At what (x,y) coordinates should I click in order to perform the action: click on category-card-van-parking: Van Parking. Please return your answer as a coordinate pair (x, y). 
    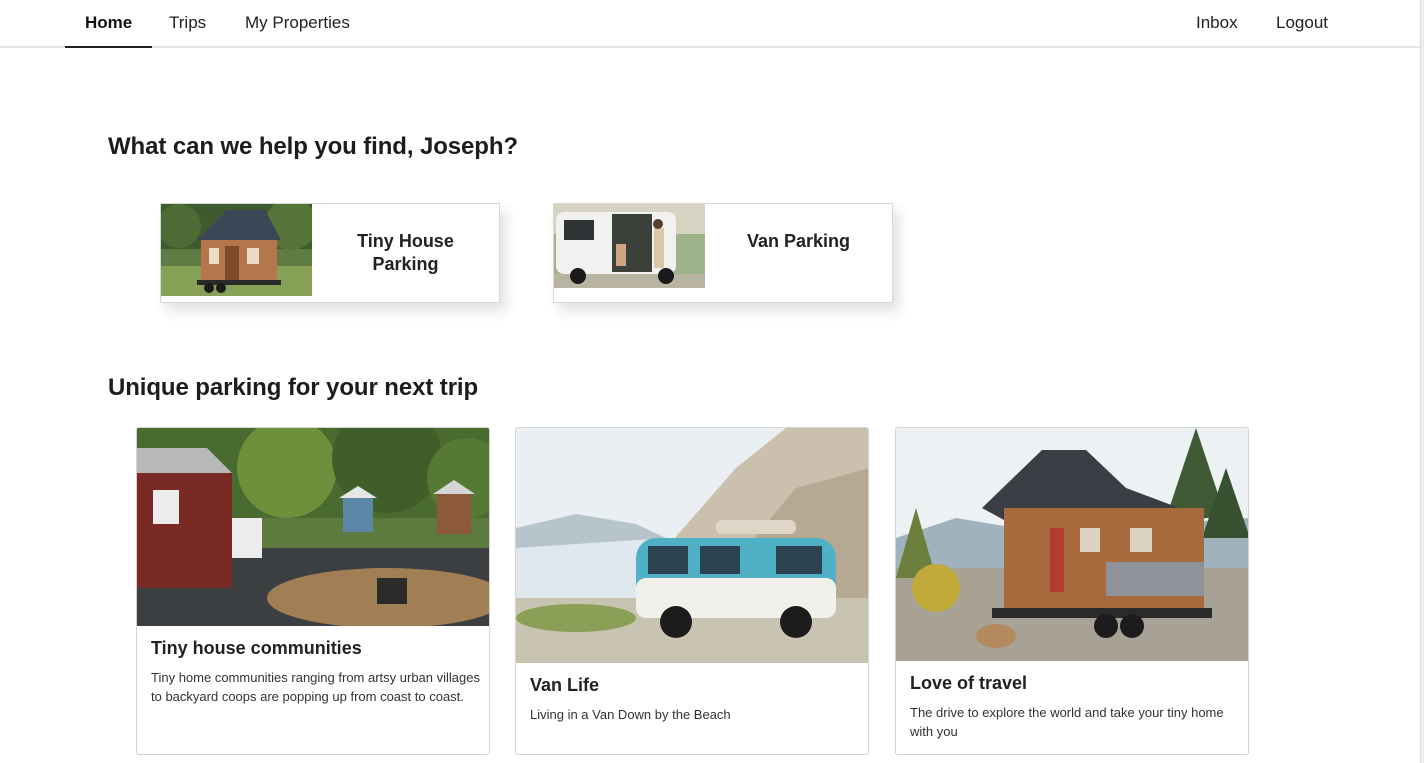
    Looking at the image, I should click on (723, 253).